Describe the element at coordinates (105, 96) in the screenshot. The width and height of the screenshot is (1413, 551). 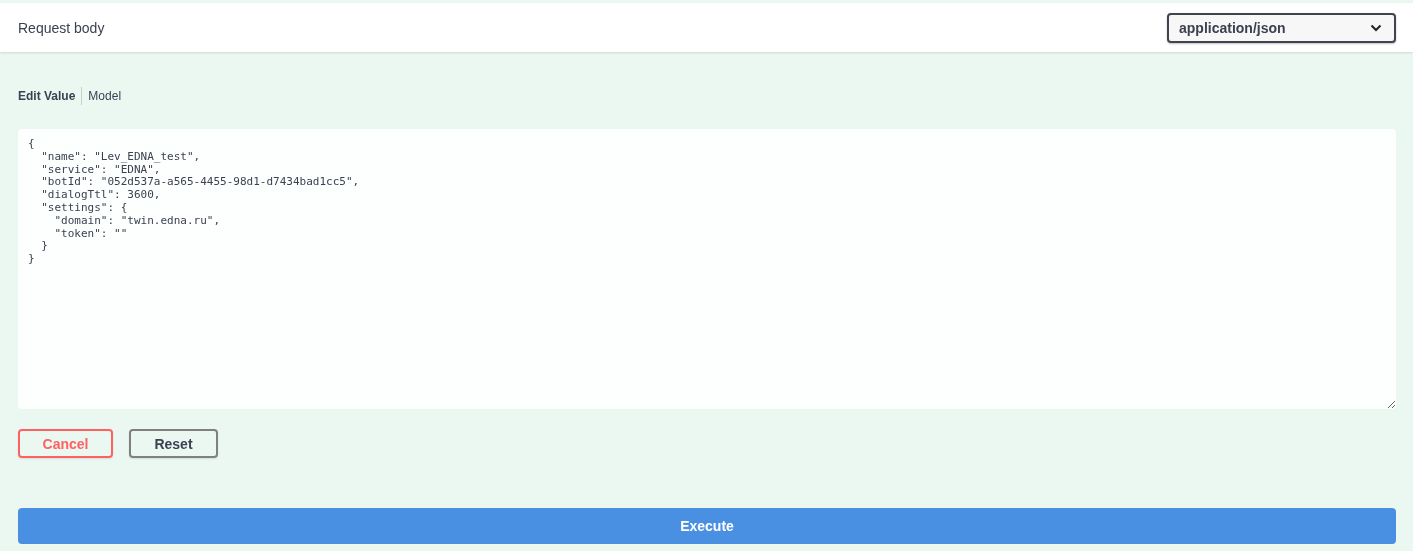
I see `tab: Model` at that location.